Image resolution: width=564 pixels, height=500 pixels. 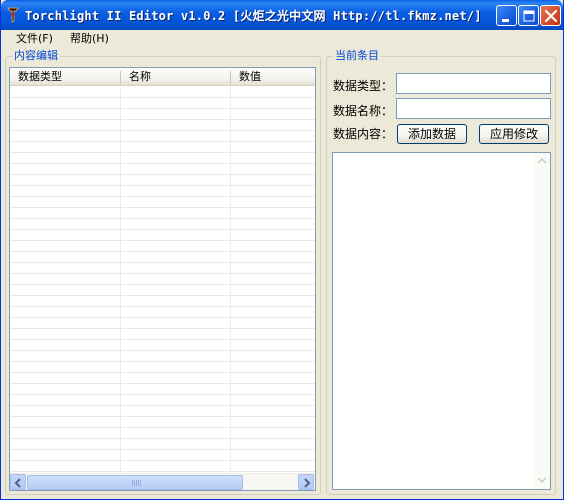 I want to click on arrow-up-icon, so click(x=542, y=161).